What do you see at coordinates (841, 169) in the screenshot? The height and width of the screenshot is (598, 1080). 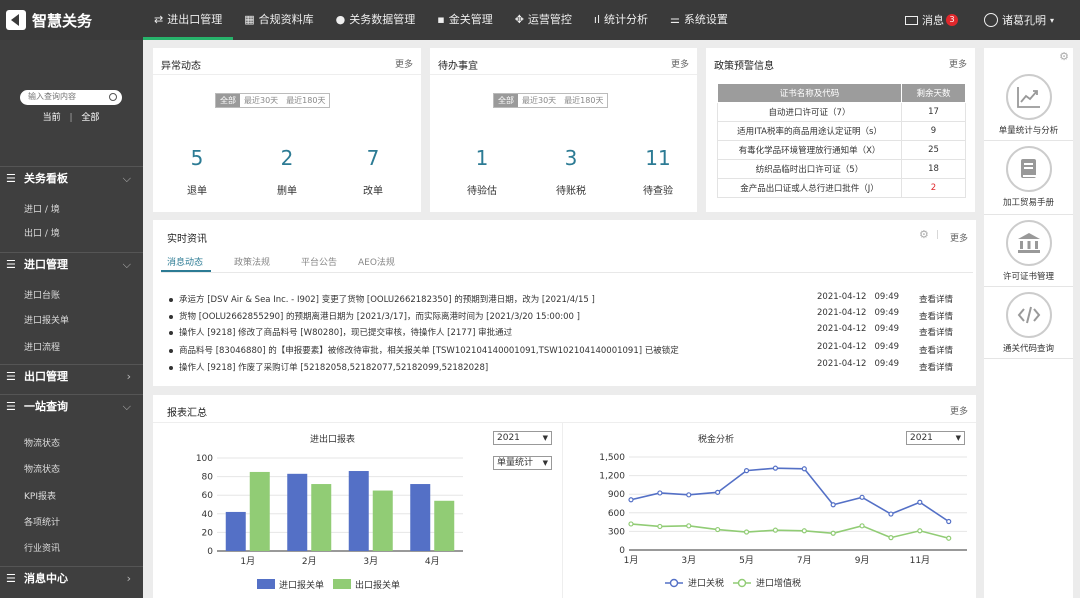 I see `table-row: 纺织品临时出口许可证（5） 18` at bounding box center [841, 169].